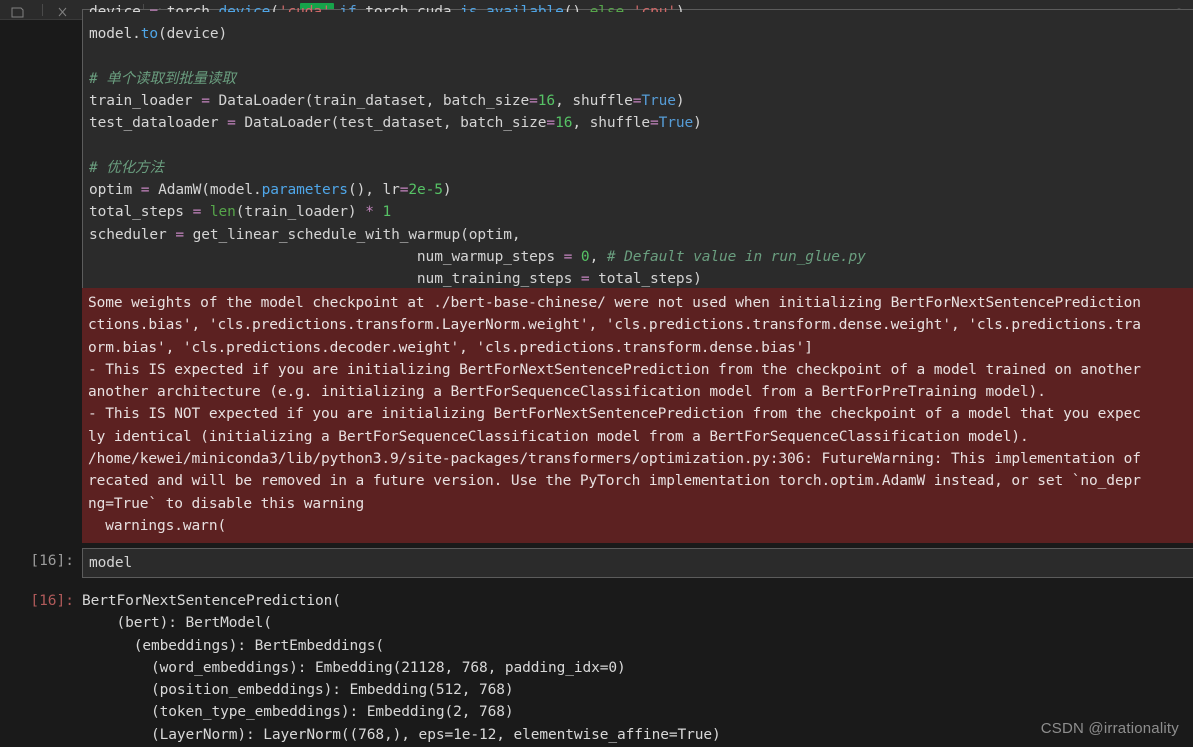  Describe the element at coordinates (177, 623) in the screenshot. I see `output-line: (bert): BertModel(` at that location.